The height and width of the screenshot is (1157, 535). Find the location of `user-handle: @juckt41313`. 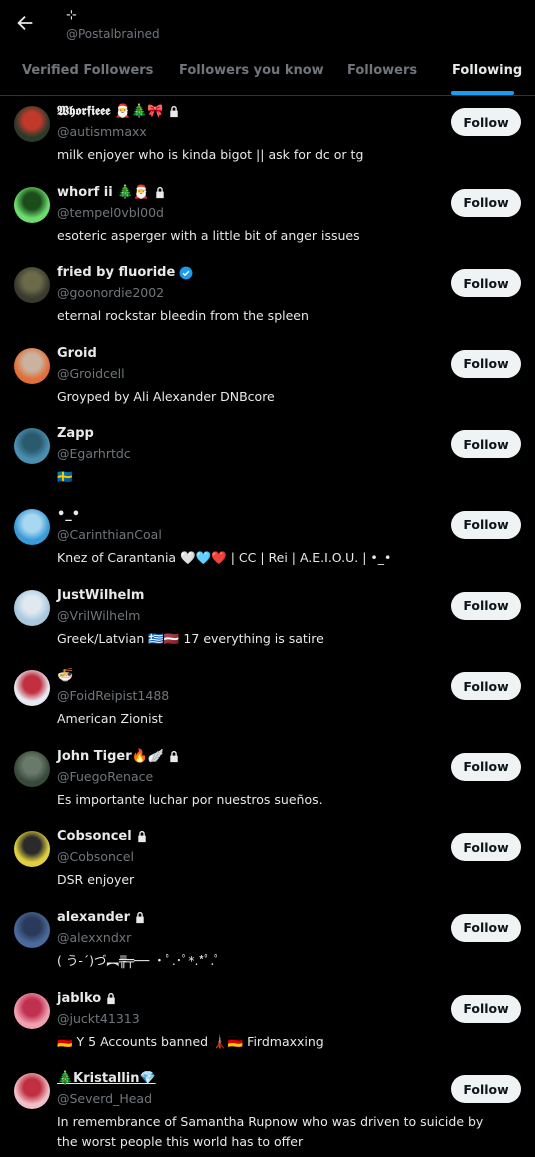

user-handle: @juckt41313 is located at coordinates (98, 1018).